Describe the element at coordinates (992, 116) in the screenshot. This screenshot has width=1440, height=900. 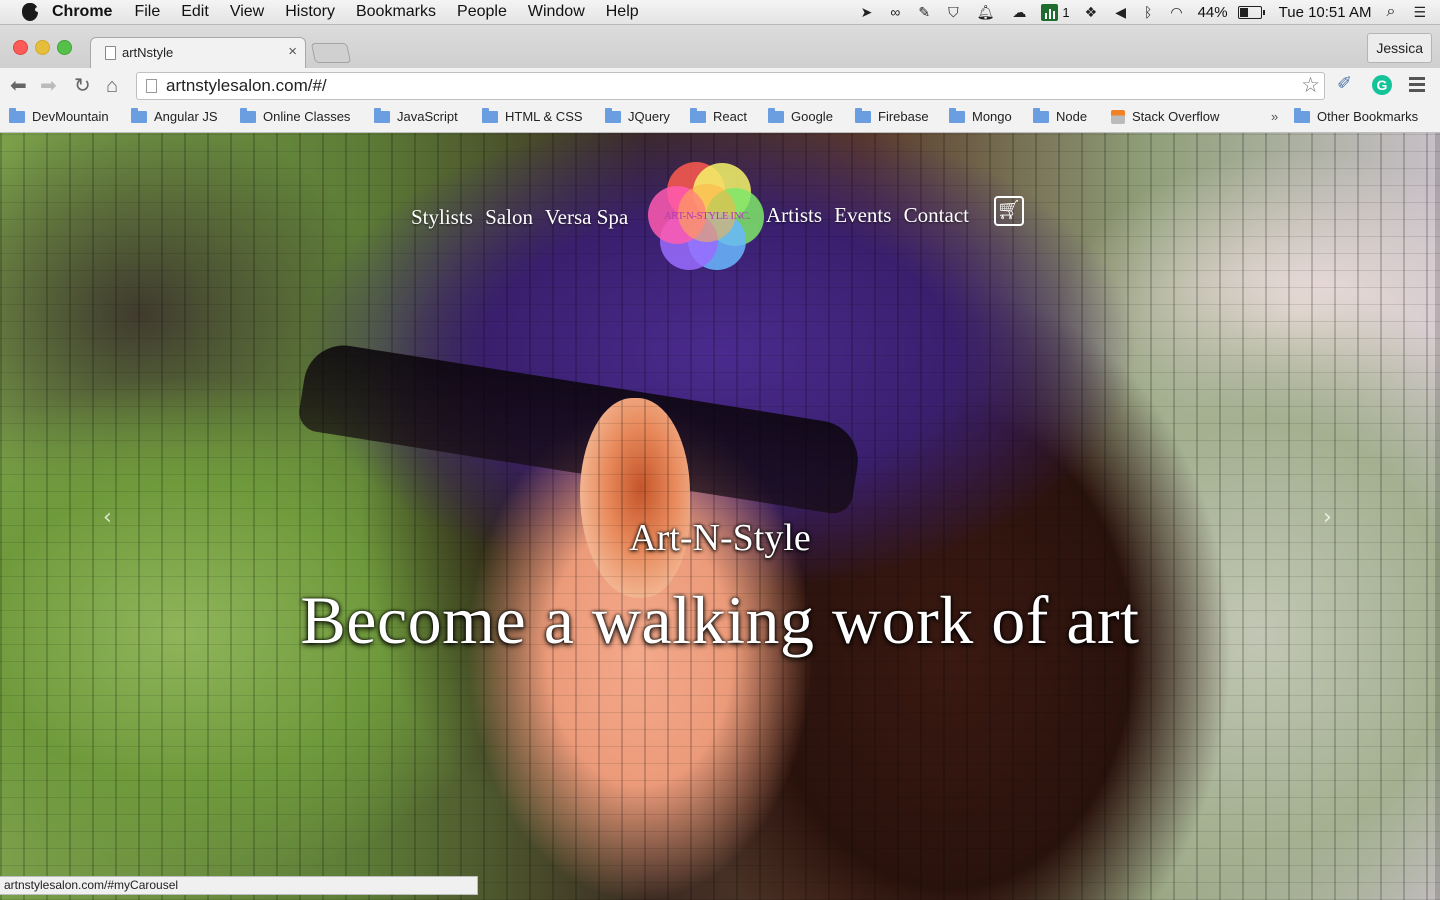
I see `bookmark-label: Mongo` at that location.